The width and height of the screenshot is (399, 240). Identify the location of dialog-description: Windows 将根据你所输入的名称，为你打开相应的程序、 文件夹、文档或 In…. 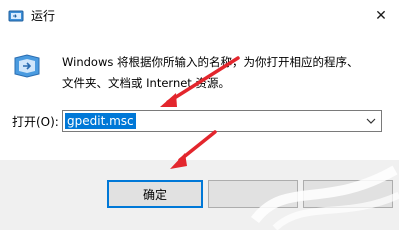
(210, 72).